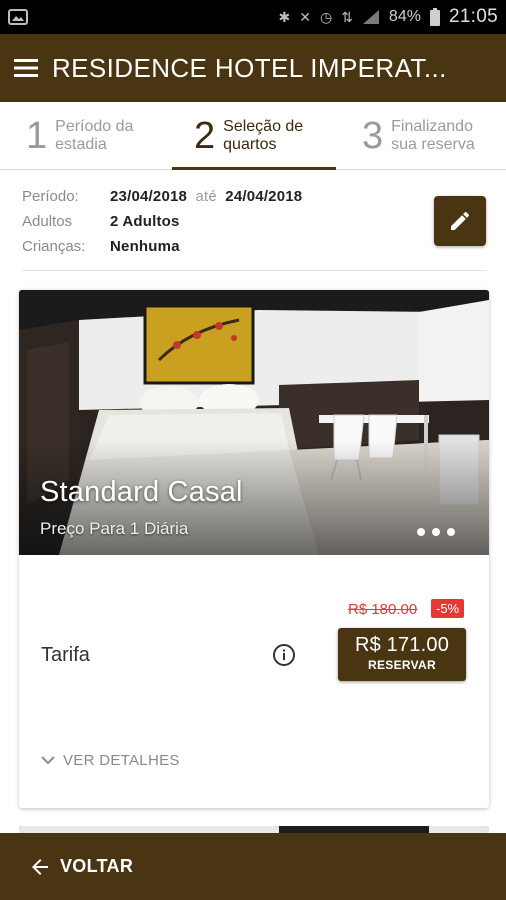 This screenshot has width=506, height=900. Describe the element at coordinates (402, 645) in the screenshot. I see `reserve-price: R$ 171.00` at that location.